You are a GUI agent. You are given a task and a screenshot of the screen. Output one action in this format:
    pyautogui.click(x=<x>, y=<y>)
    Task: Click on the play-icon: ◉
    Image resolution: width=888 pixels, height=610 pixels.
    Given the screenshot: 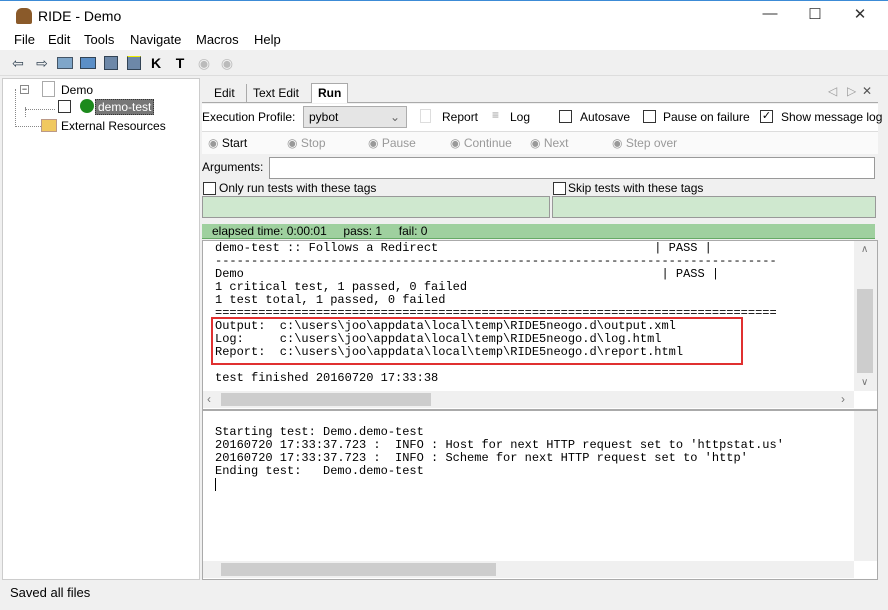 What is the action you would take?
    pyautogui.click(x=215, y=143)
    